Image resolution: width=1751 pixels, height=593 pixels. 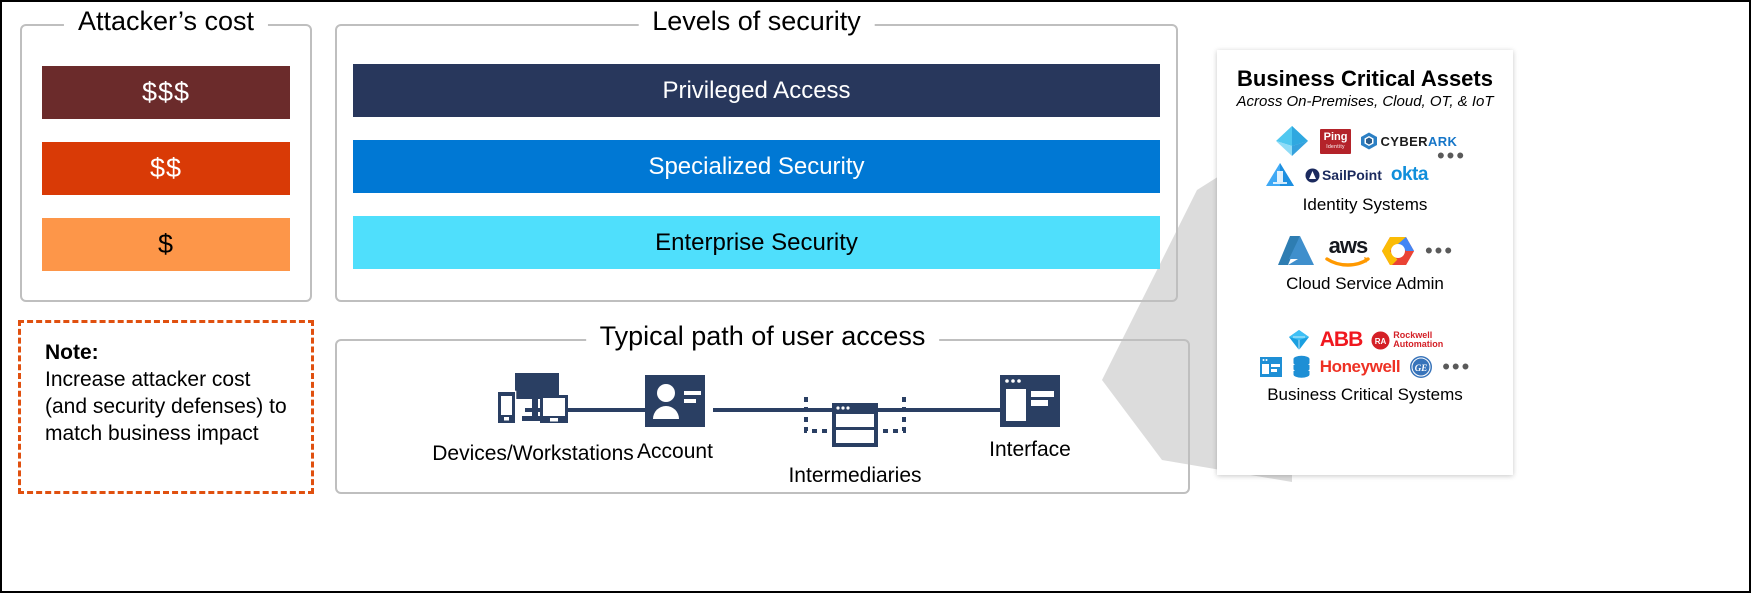 I want to click on node-interface: Interface, so click(x=1030, y=417).